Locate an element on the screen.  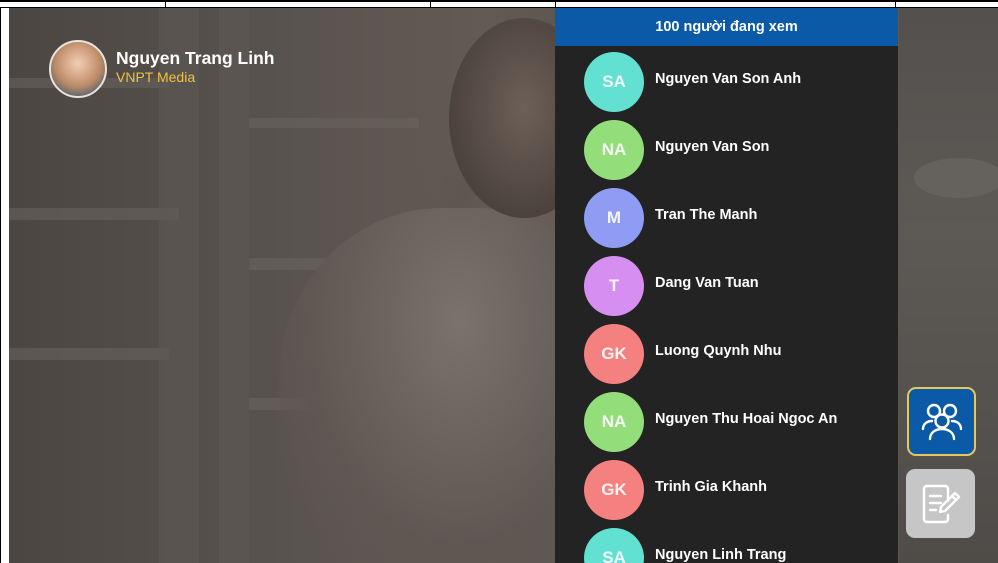
left-frame is located at coordinates (4, 285).